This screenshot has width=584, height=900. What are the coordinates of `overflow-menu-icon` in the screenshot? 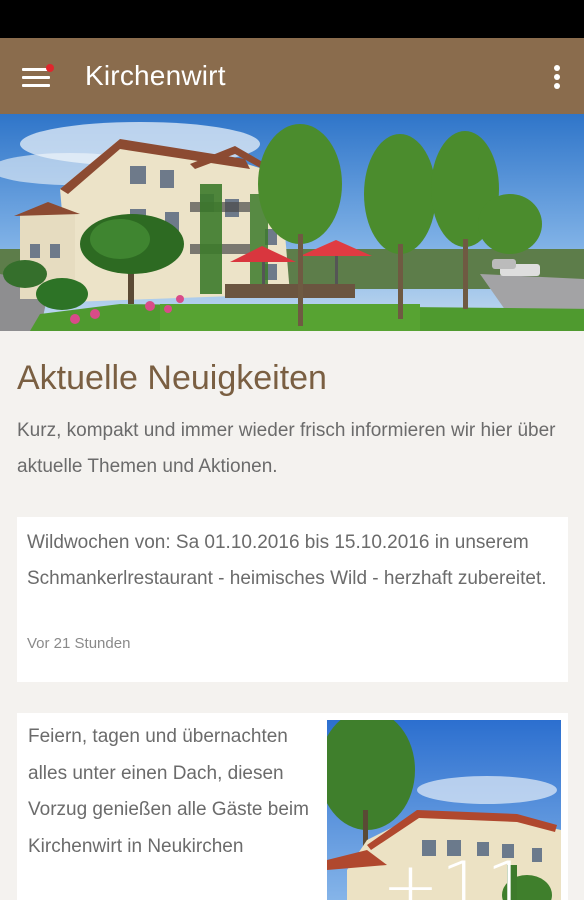 It's located at (557, 77).